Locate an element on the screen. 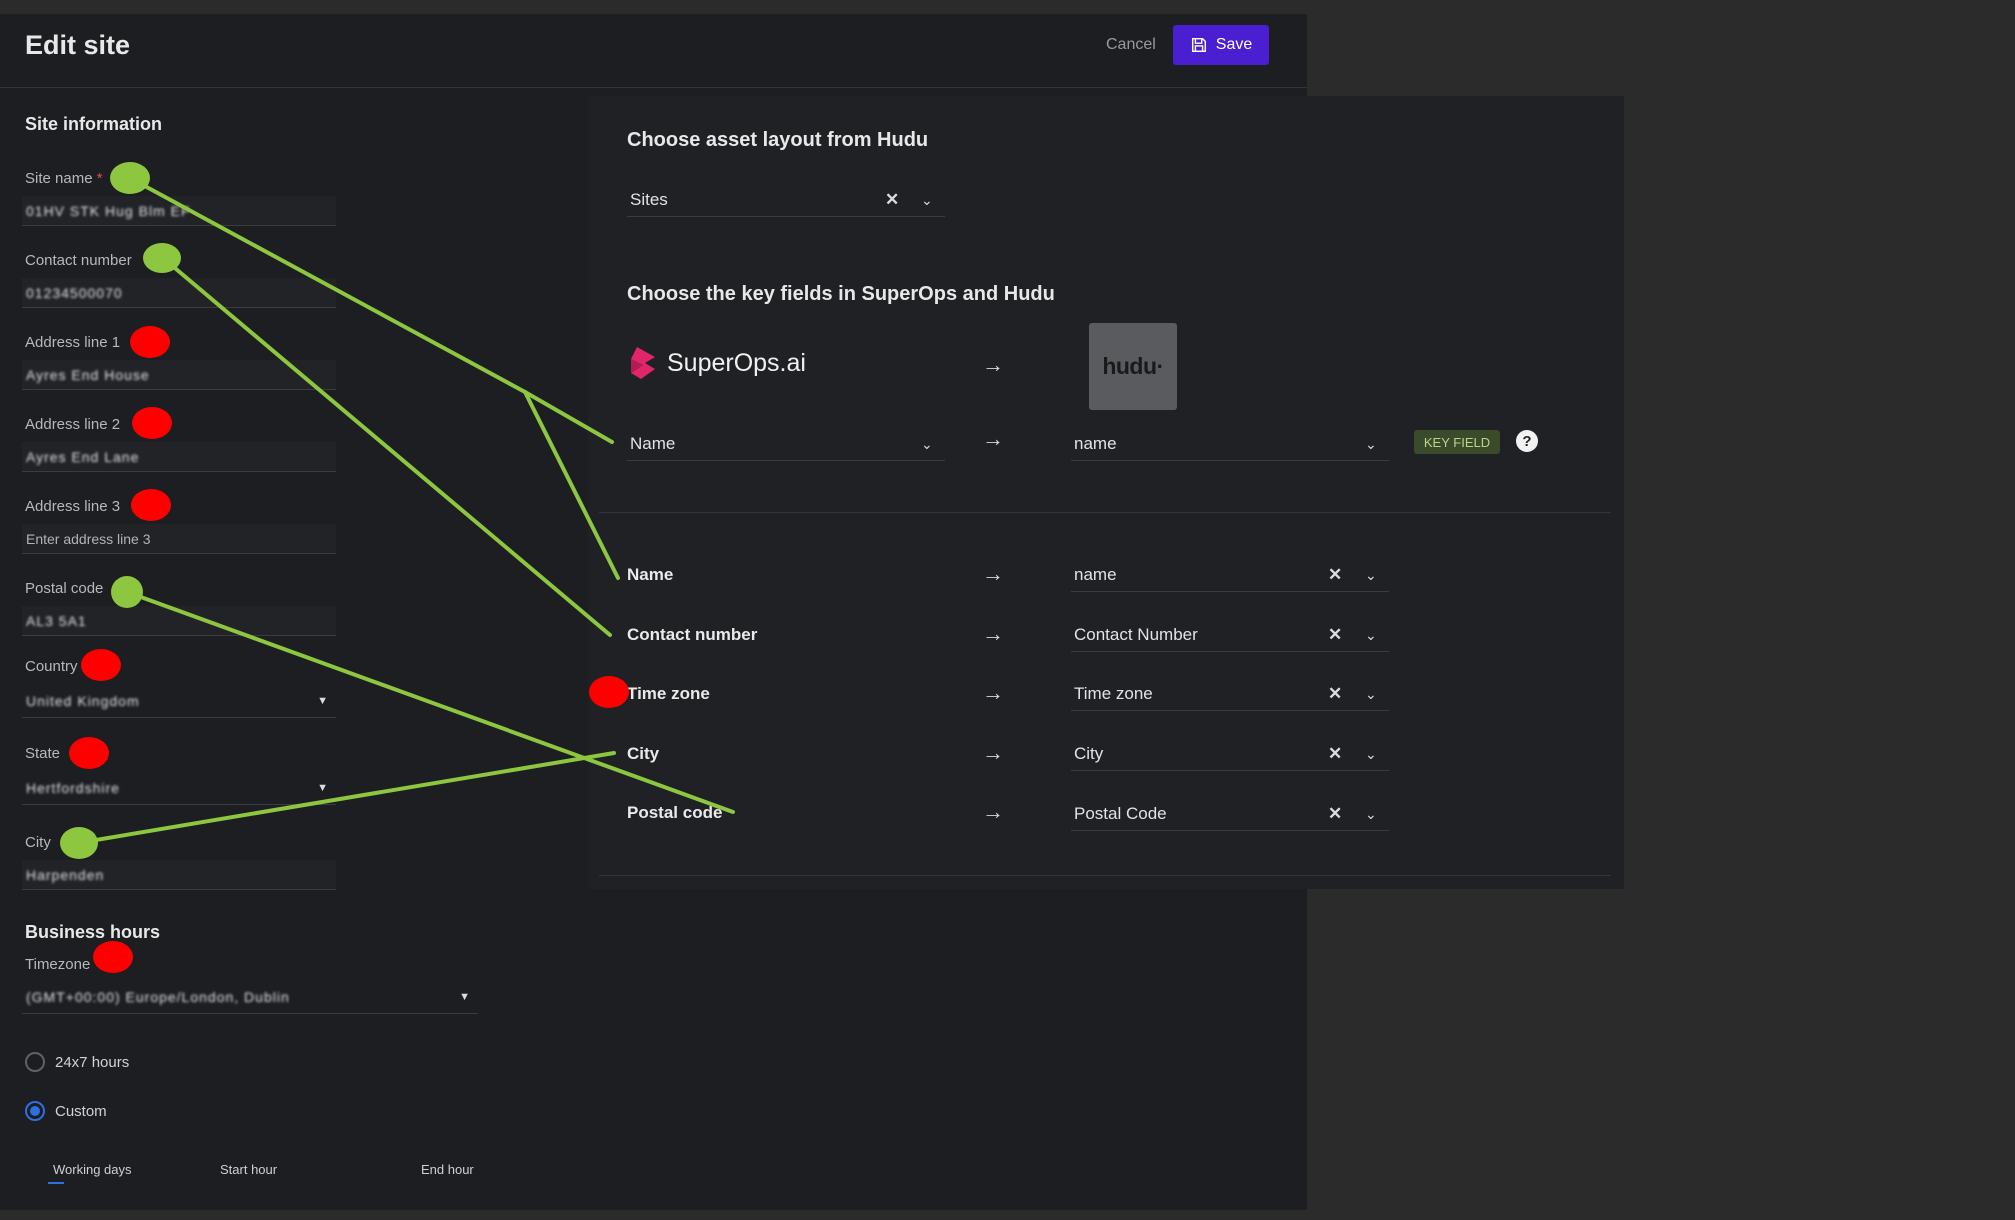 Image resolution: width=2015 pixels, height=1220 pixels. mapping-right-time-zone: Time zone ✕ ⌄ is located at coordinates (1230, 694).